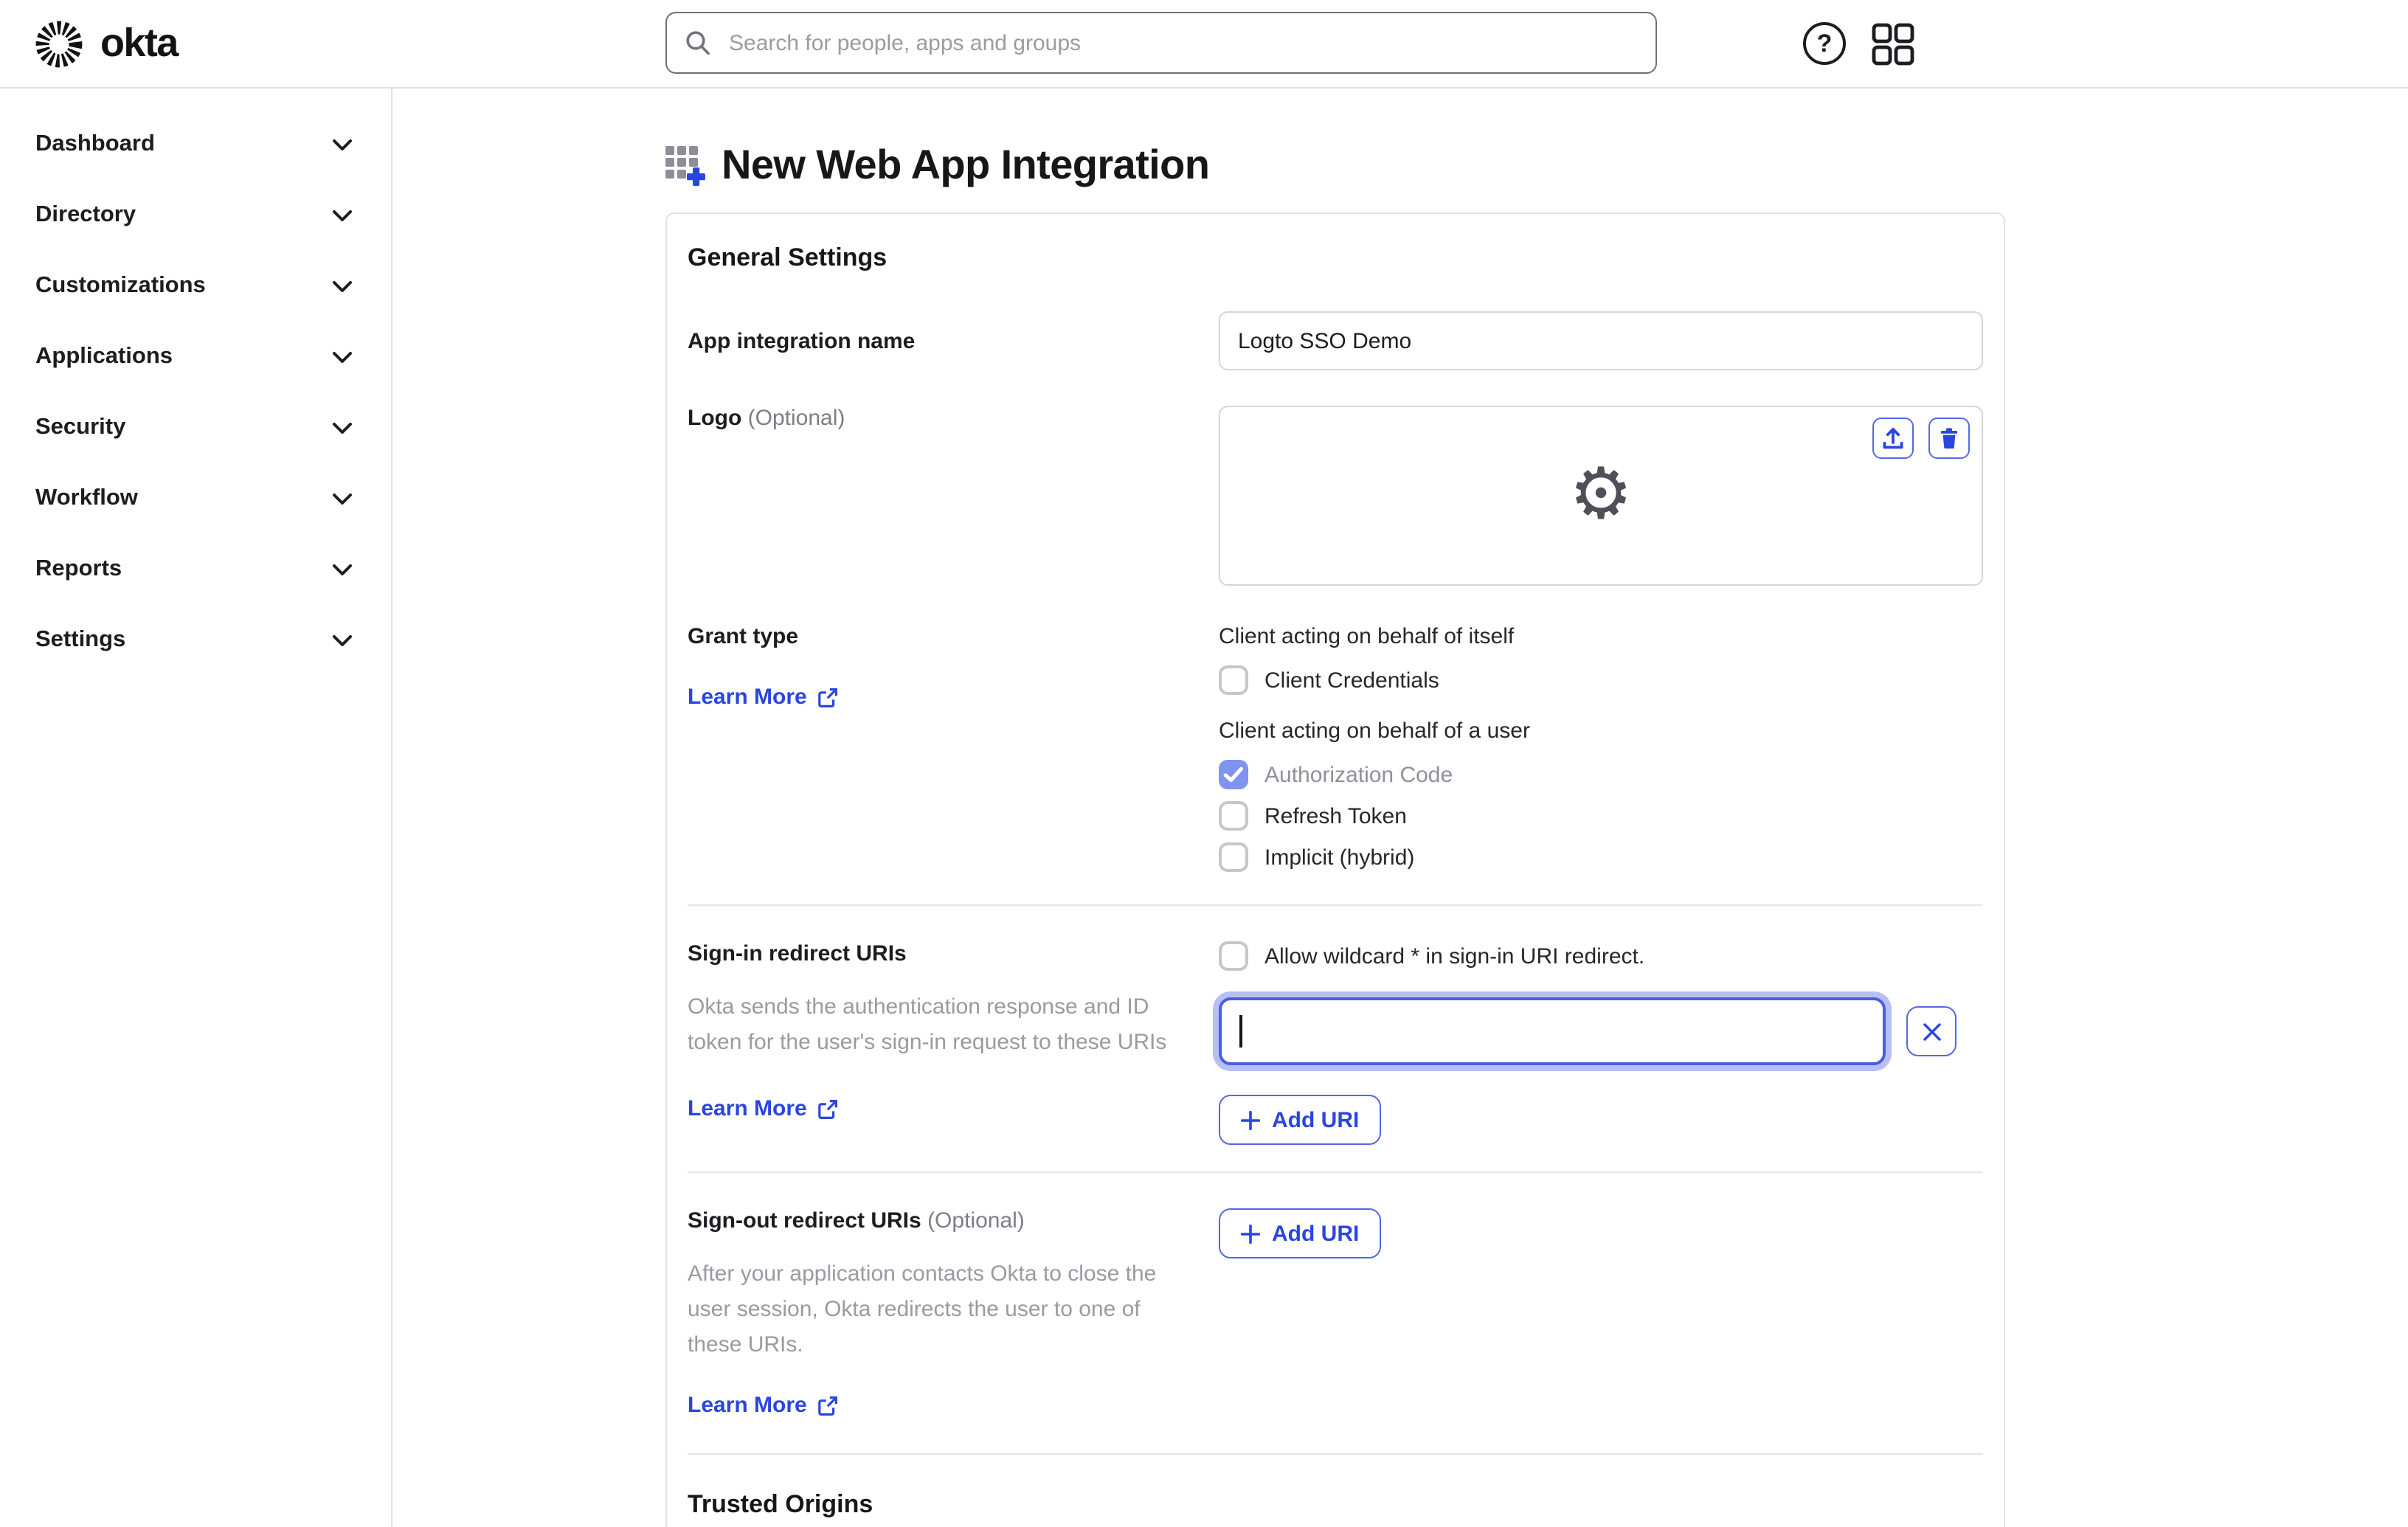 The width and height of the screenshot is (2408, 1527). I want to click on wildcard-checkbox, so click(1233, 956).